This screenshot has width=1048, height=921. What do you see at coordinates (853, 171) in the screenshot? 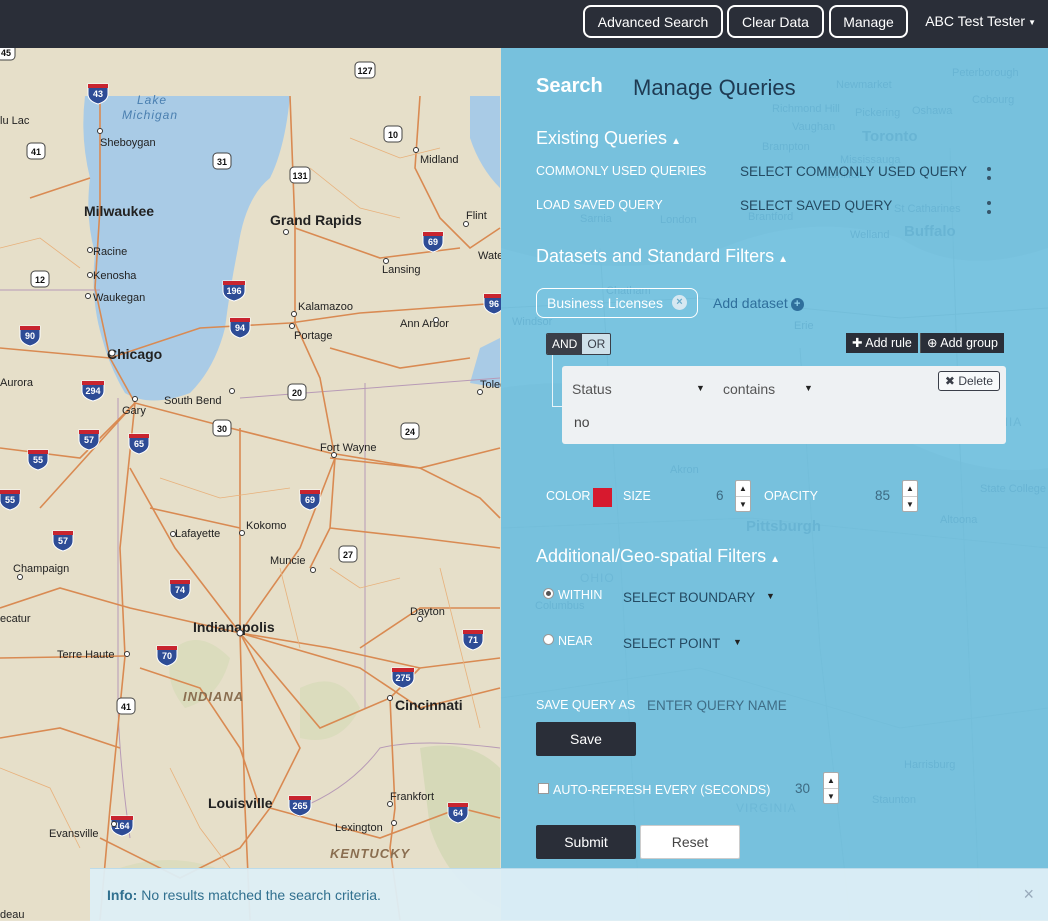
I see `commonly-used-select: SELECT COMMONLY USED QUERY` at bounding box center [853, 171].